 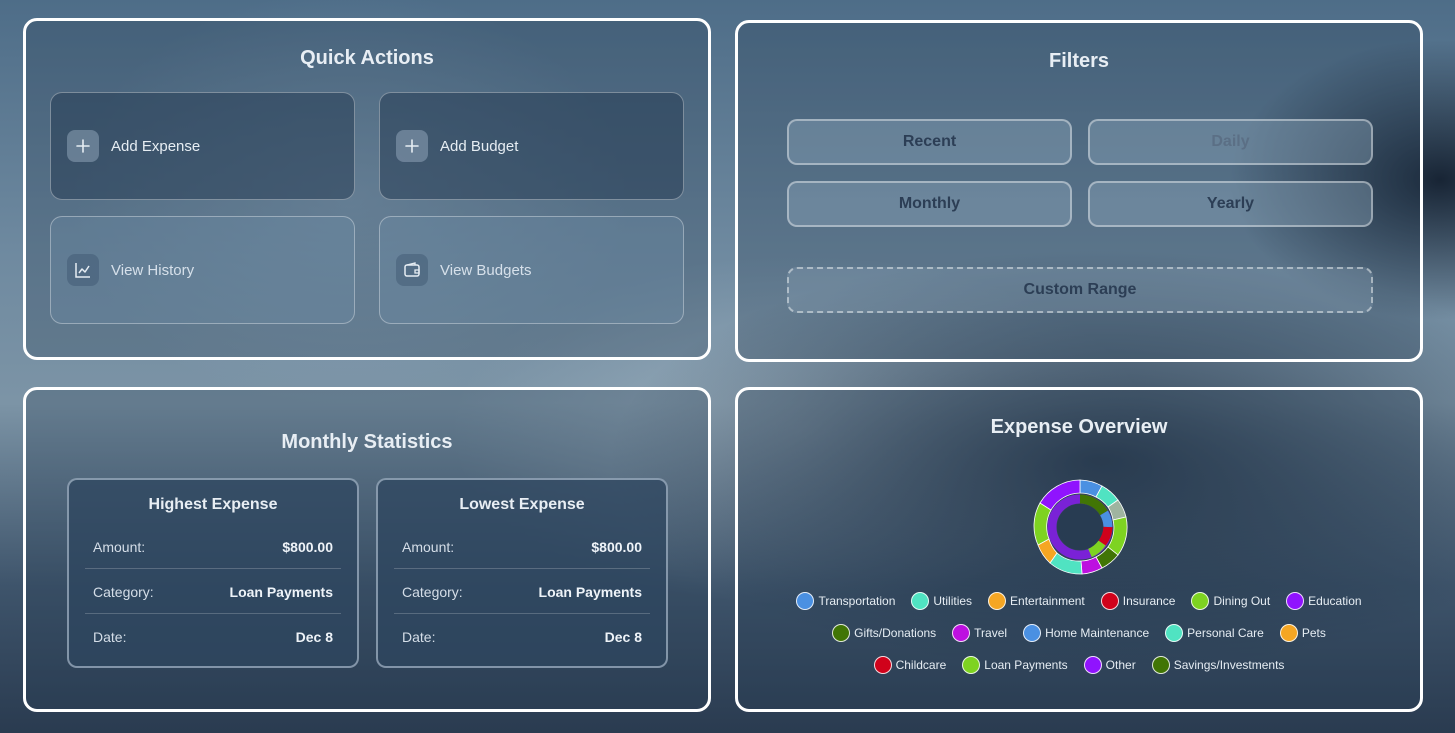 I want to click on legend-item-childcare: Childcare, so click(x=910, y=665).